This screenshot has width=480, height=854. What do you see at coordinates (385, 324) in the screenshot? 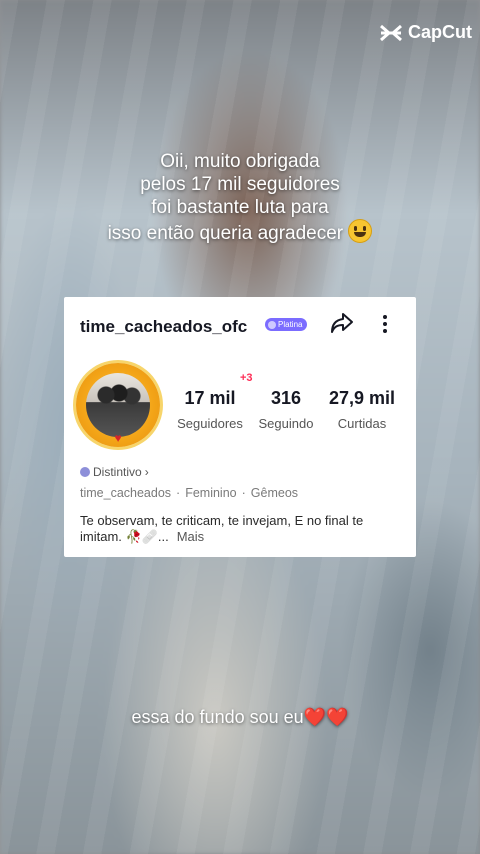
I see `more-vertical-icon` at bounding box center [385, 324].